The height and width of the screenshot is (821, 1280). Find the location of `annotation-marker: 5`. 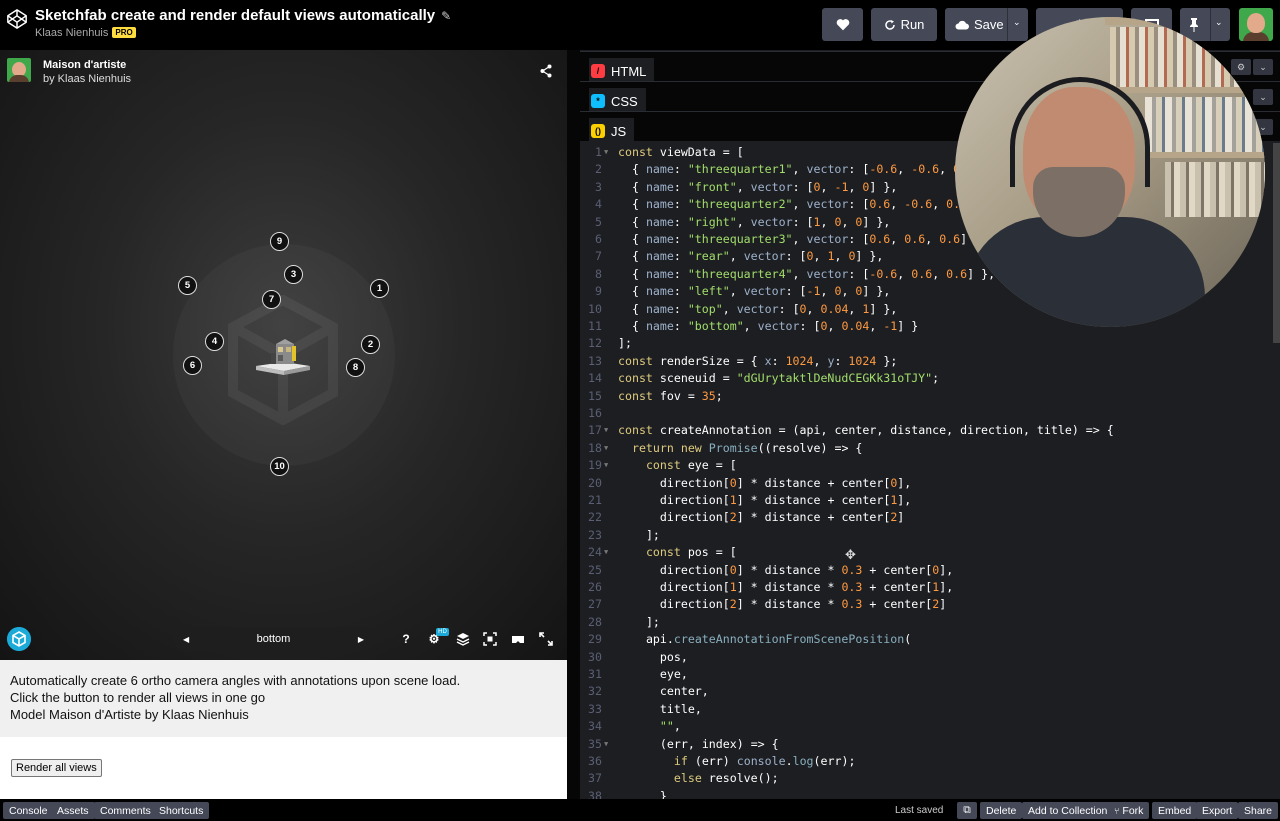

annotation-marker: 5 is located at coordinates (187, 285).